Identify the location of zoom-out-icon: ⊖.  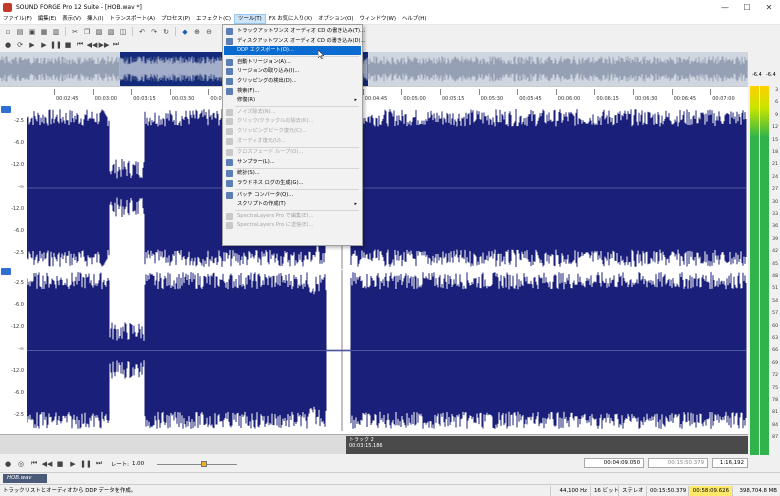
(209, 32).